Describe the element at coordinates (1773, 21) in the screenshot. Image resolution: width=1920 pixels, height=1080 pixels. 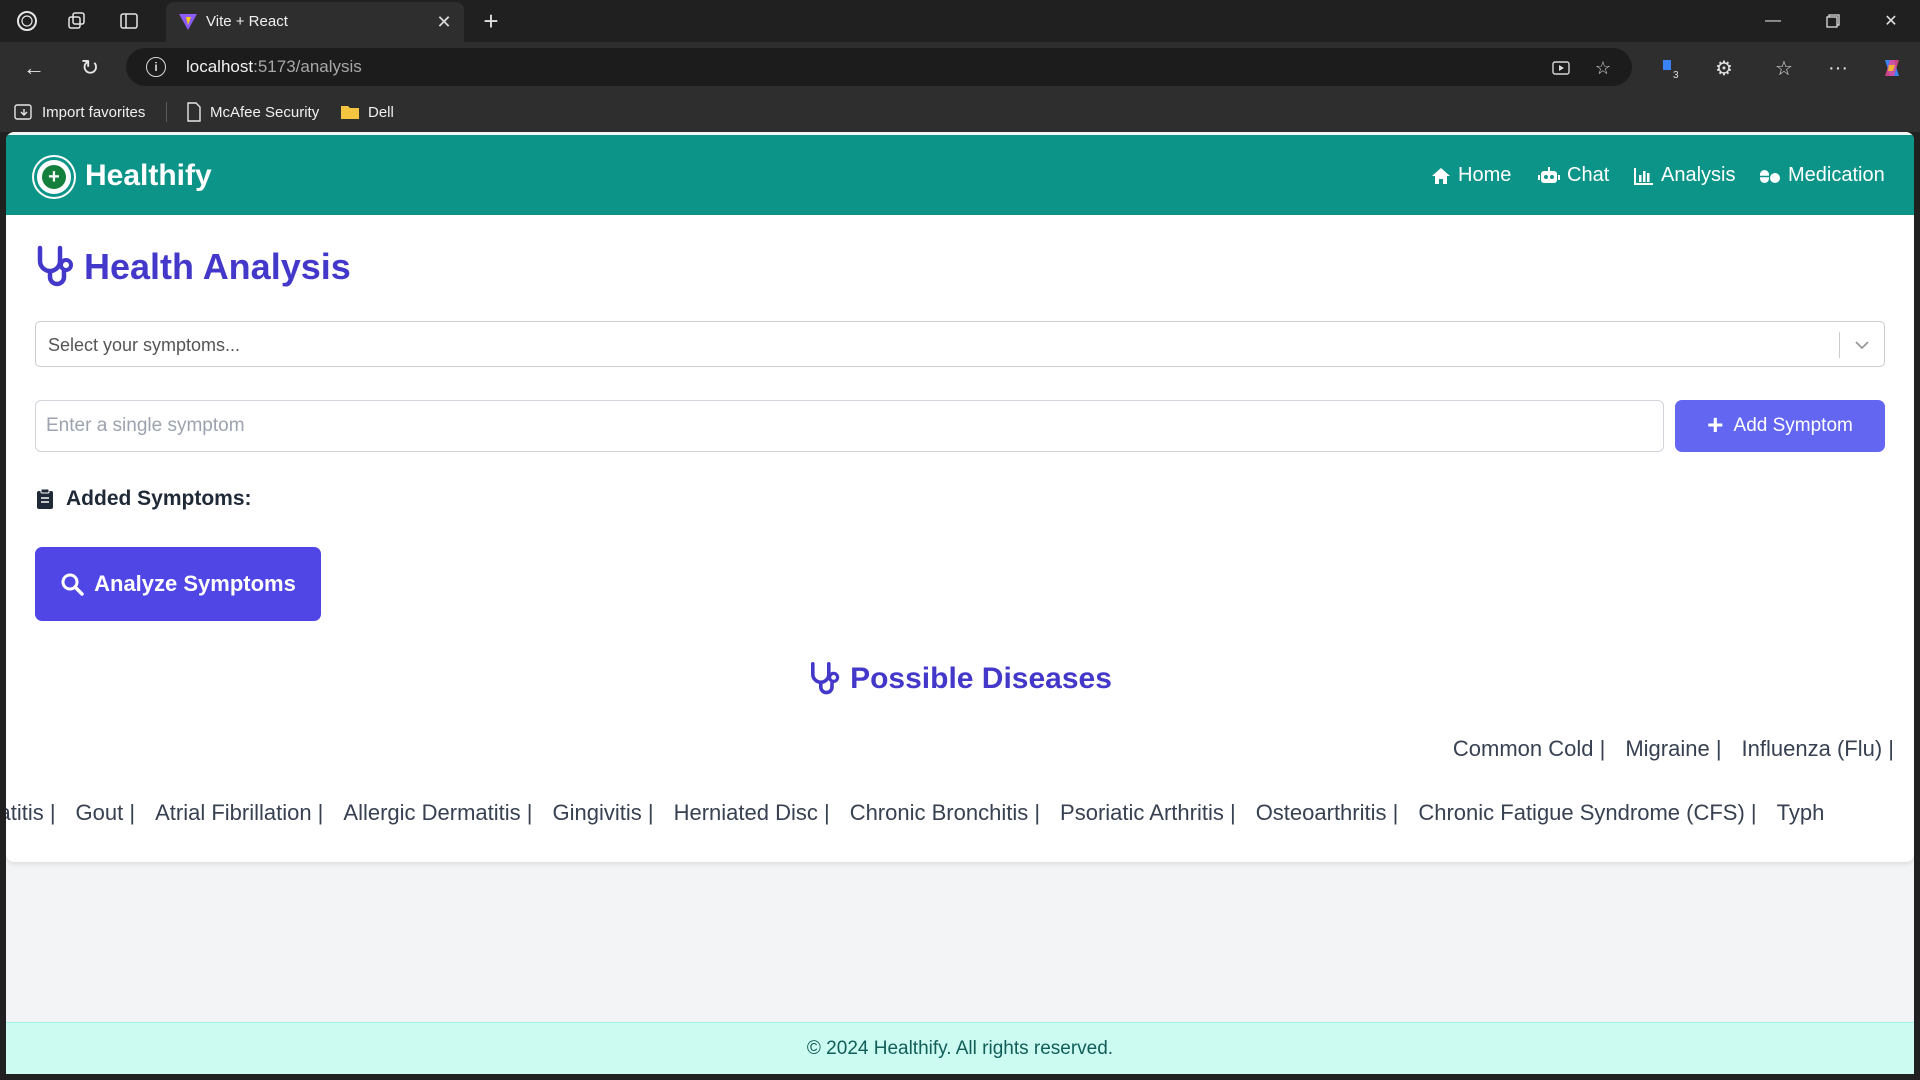
I see `minimize-icon: —` at that location.